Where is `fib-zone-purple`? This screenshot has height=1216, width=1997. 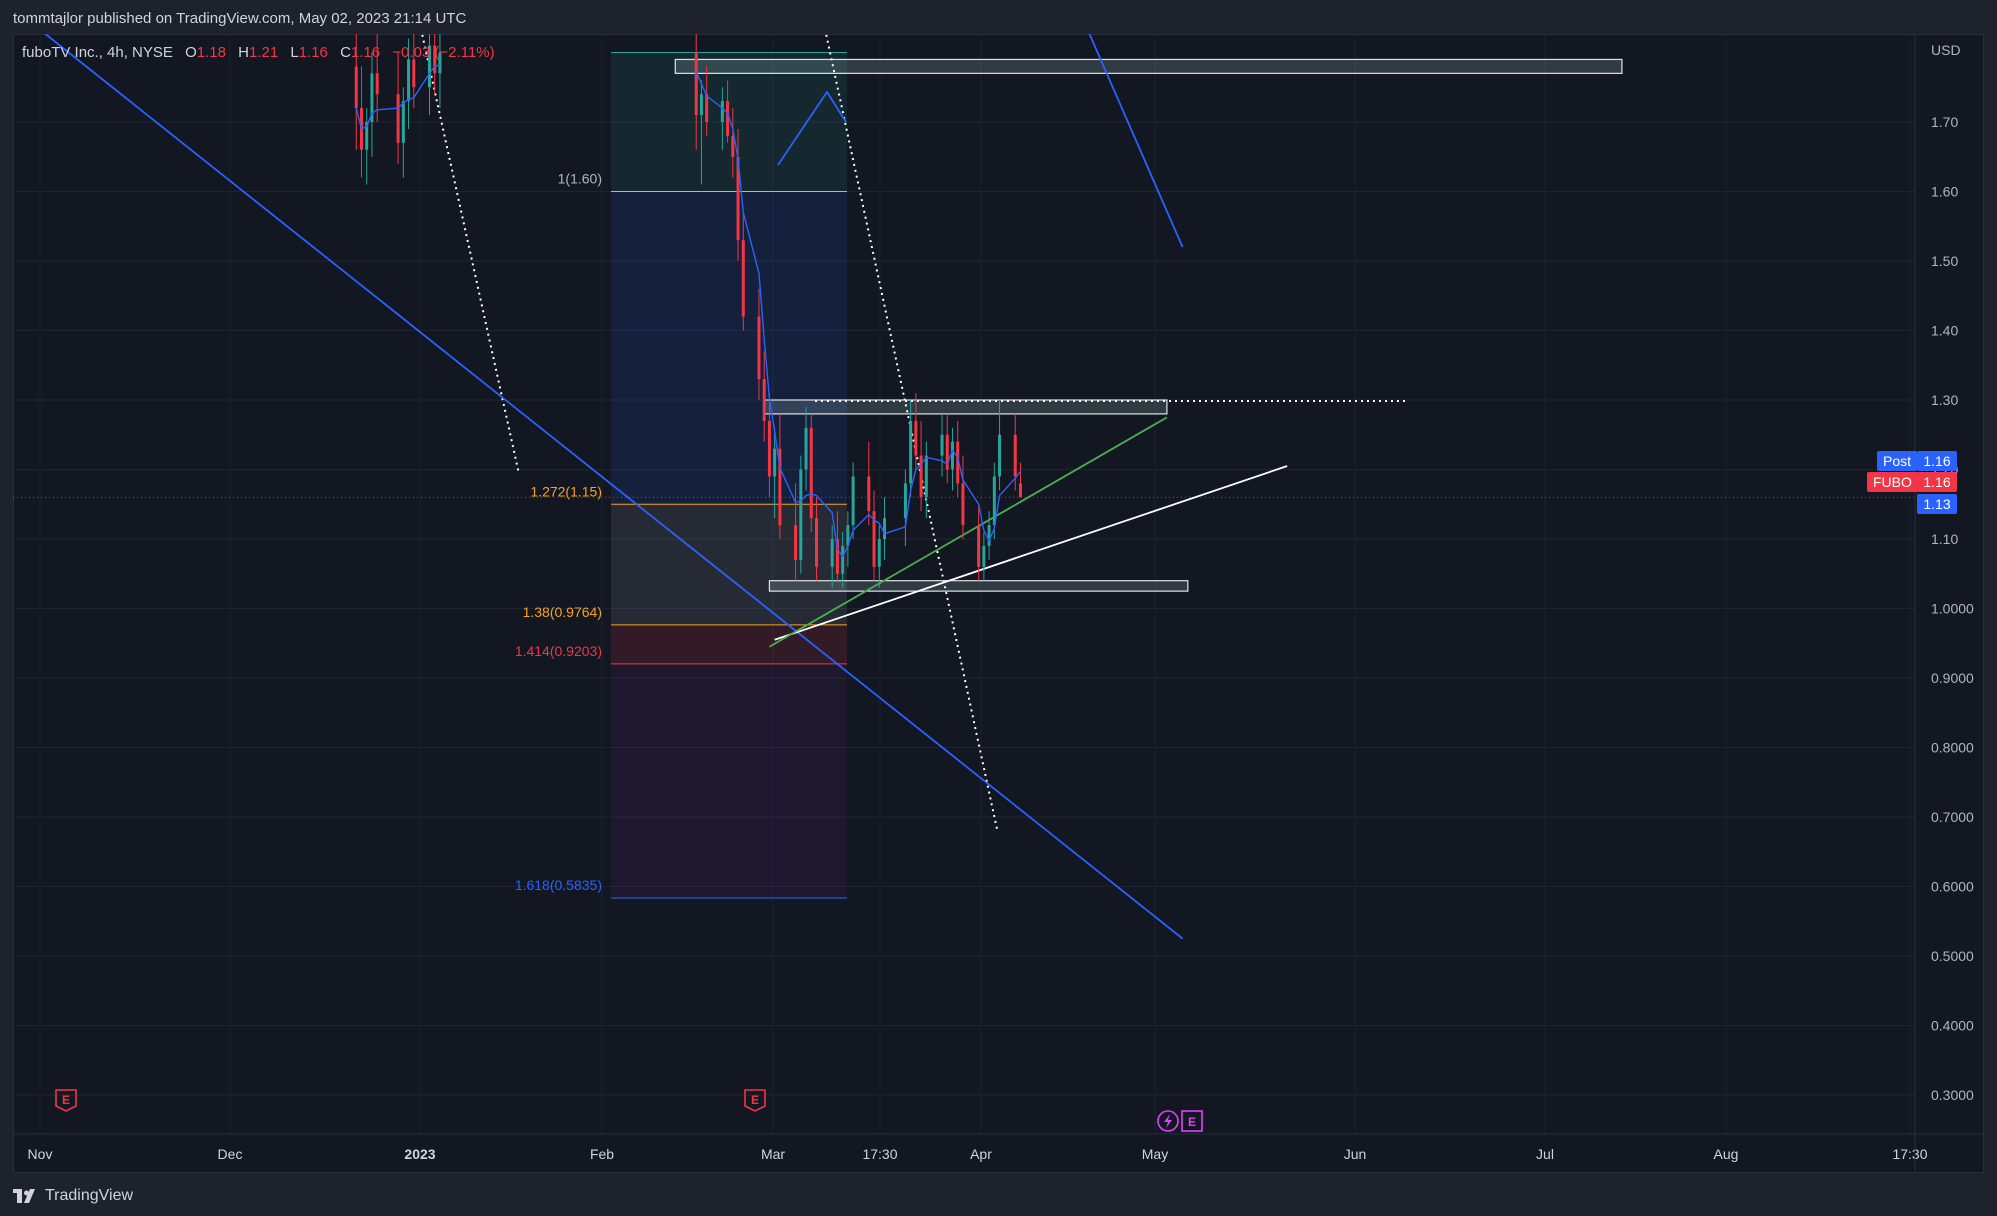
fib-zone-purple is located at coordinates (729, 780).